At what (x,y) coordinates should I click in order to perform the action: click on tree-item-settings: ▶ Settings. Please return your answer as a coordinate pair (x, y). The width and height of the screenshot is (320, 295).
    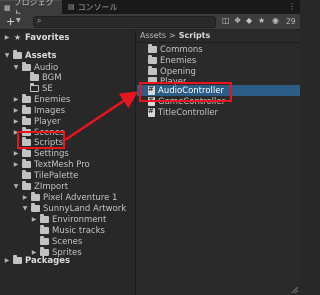
    Looking at the image, I should click on (41, 153).